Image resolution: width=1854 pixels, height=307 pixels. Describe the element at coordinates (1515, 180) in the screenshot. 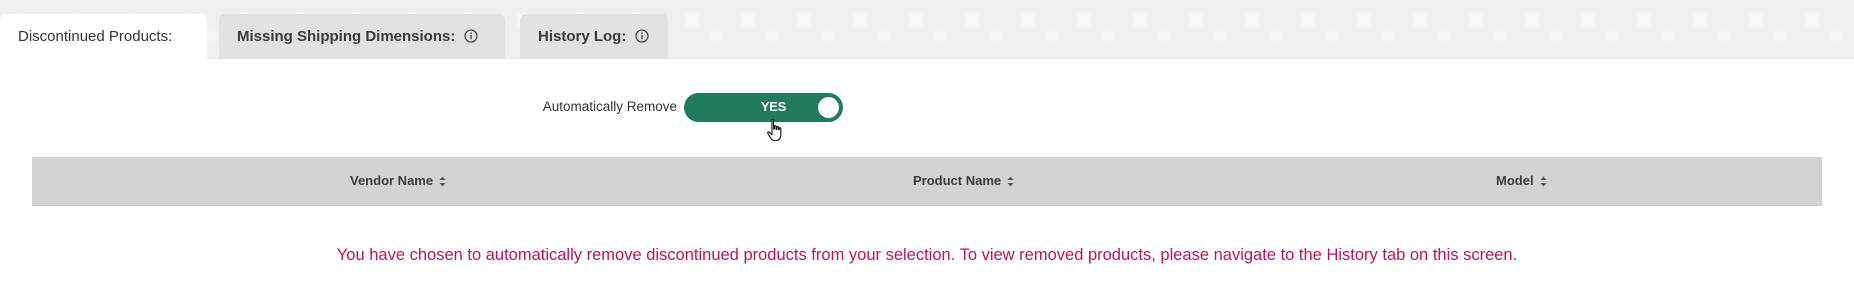

I see `column-header-label: Model` at that location.